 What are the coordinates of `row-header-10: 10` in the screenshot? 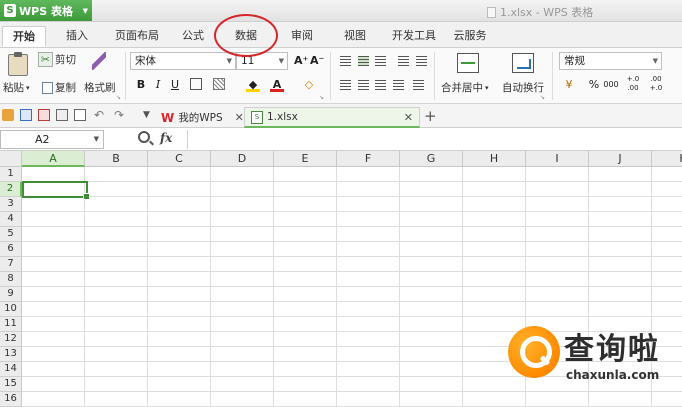 It's located at (11, 309).